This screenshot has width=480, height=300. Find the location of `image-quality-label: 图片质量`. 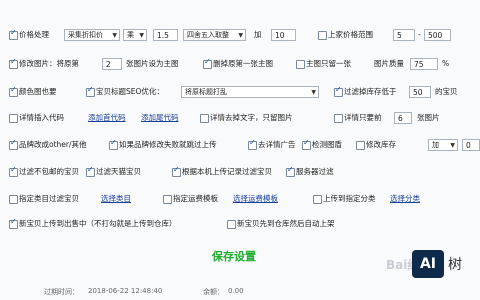

image-quality-label: 图片质量 is located at coordinates (389, 63).